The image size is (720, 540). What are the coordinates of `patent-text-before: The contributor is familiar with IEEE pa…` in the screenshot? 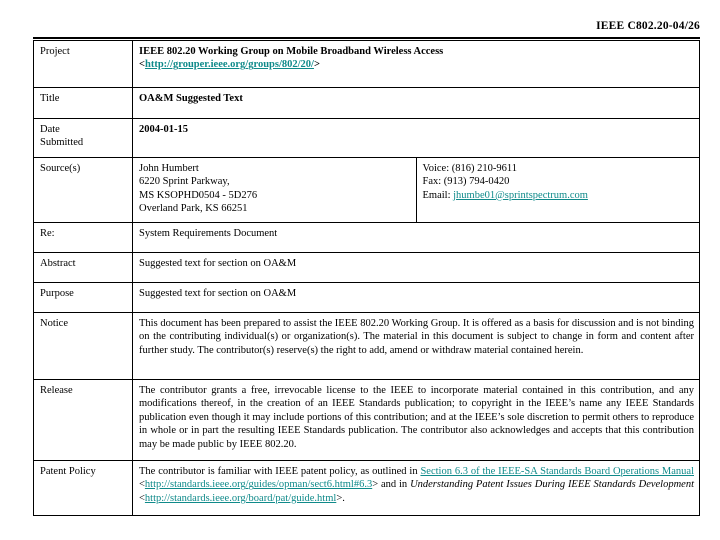 It's located at (280, 471).